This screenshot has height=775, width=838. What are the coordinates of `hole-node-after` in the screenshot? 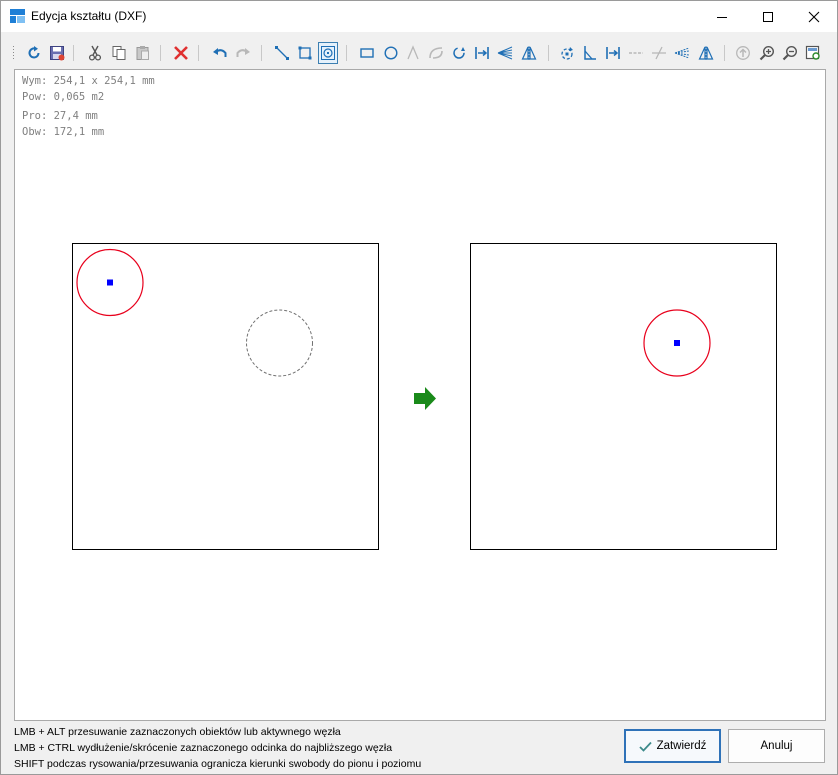 It's located at (677, 343).